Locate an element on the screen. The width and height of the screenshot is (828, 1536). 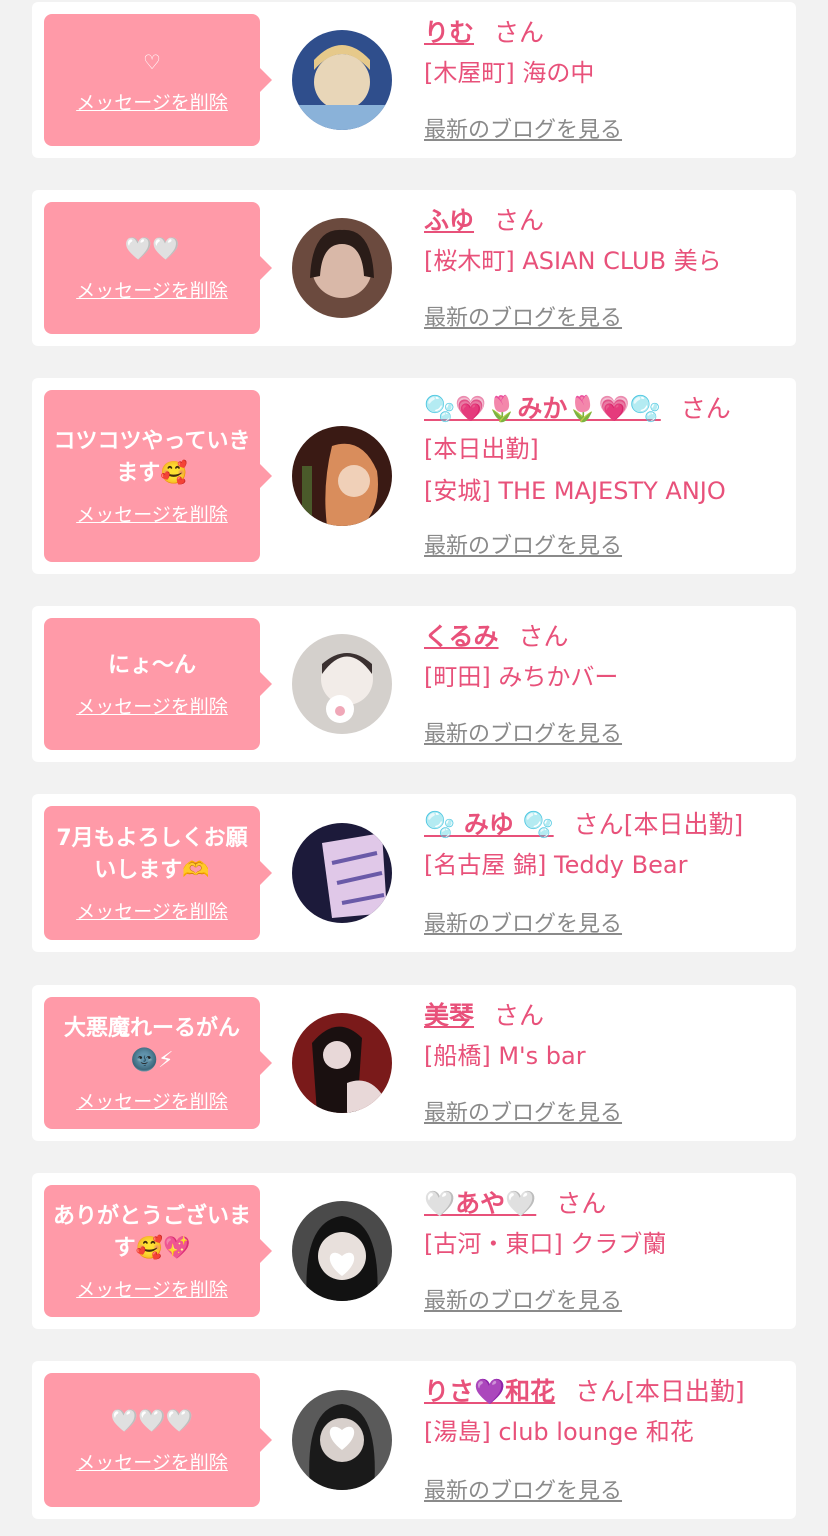
message-card: ♡ メッセージを削除 りむ さん [木屋町] 海の中 最新のブログを見る is located at coordinates (414, 80).